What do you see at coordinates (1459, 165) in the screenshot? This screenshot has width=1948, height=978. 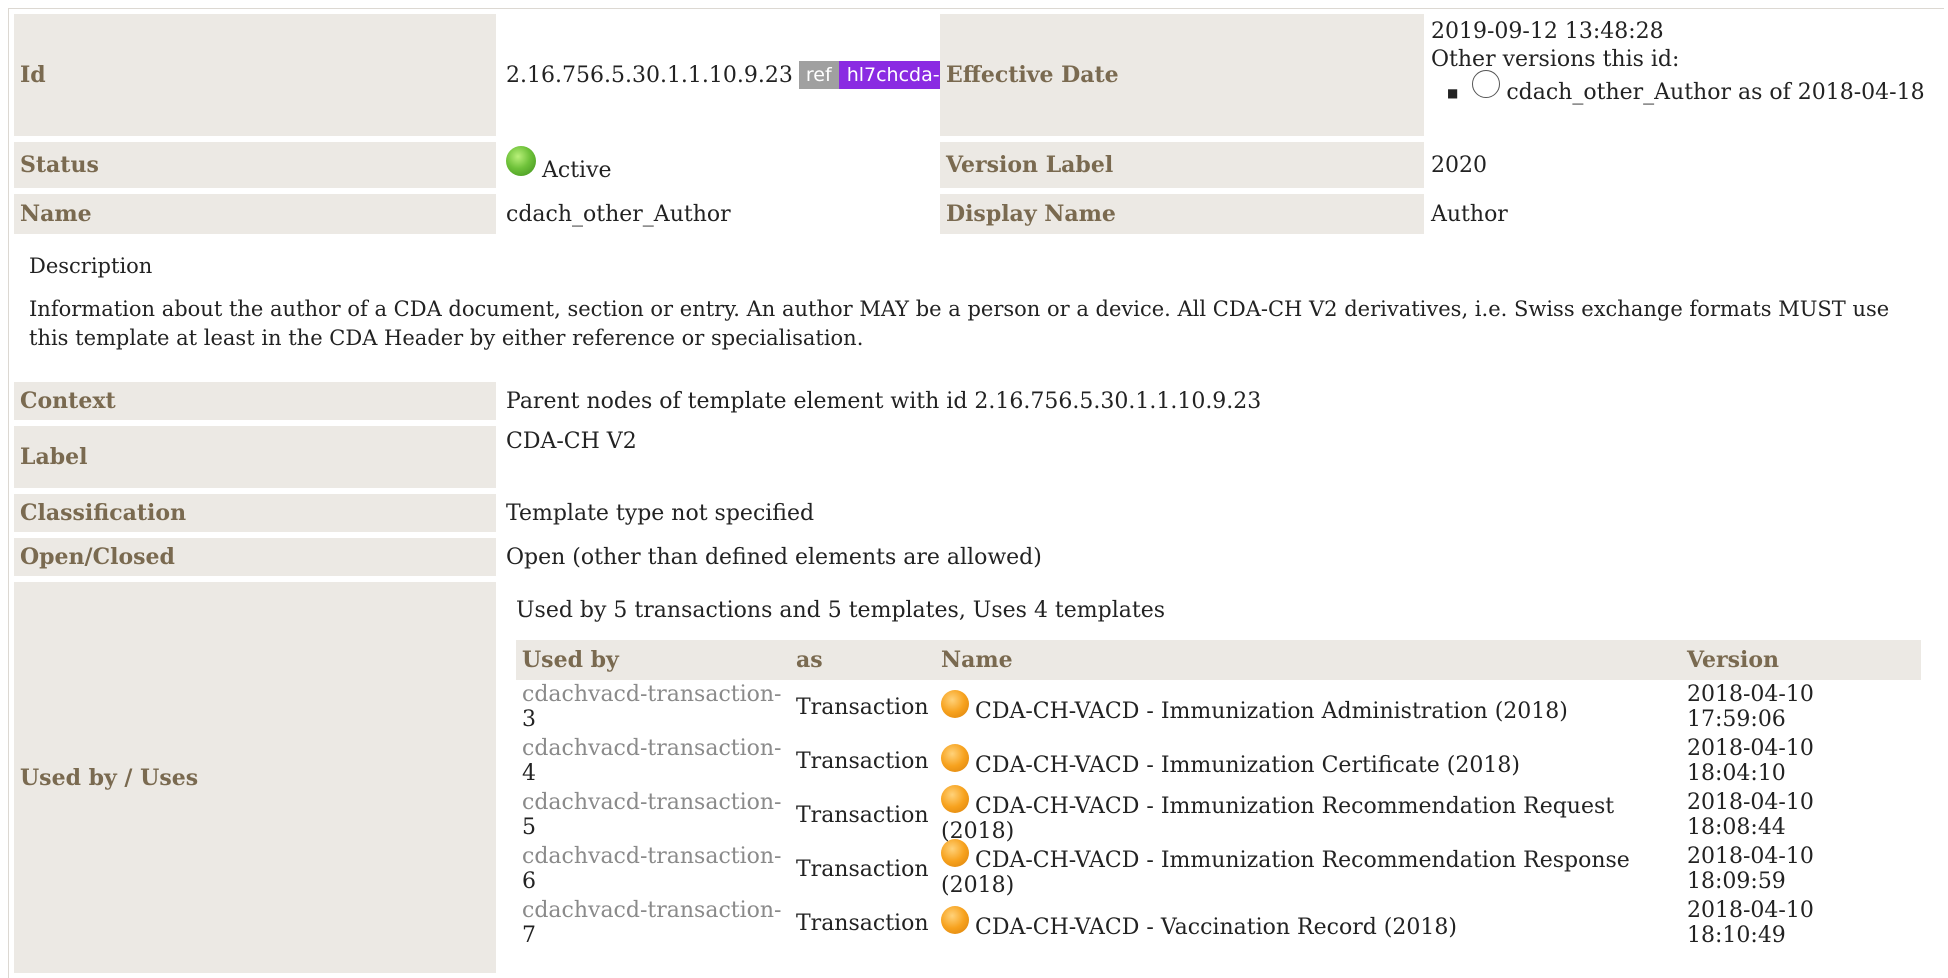 I see `version-label-value: 2020` at bounding box center [1459, 165].